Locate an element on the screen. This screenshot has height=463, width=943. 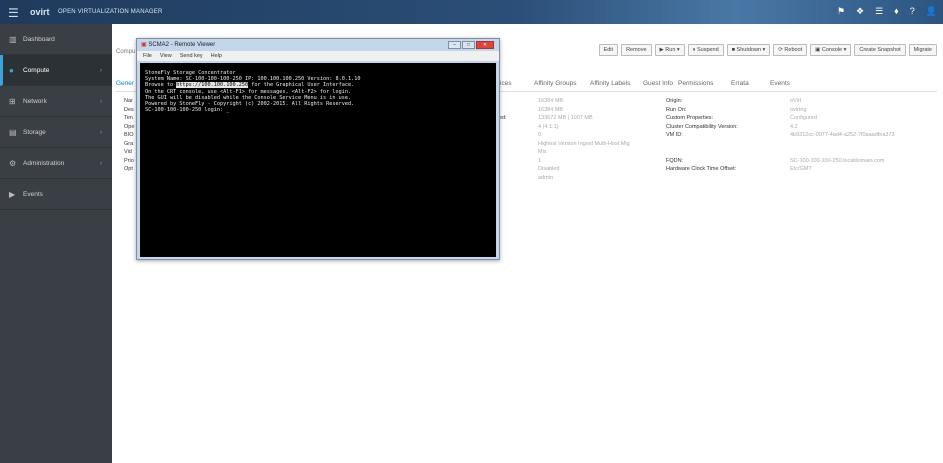
general-left-labels: Nar Des Ten Ope BIO Gra Vid Prio Opt is located at coordinates (129, 136).